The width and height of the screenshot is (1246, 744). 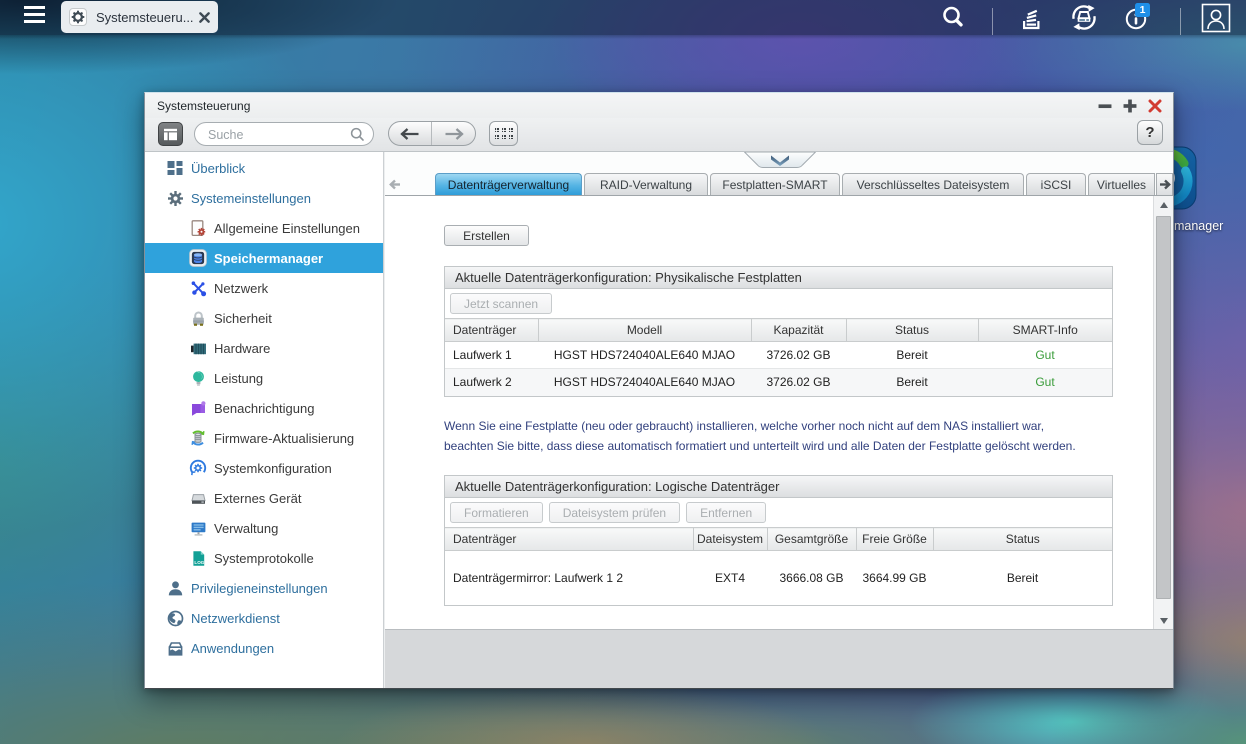 What do you see at coordinates (779, 658) in the screenshot?
I see `window-footer` at bounding box center [779, 658].